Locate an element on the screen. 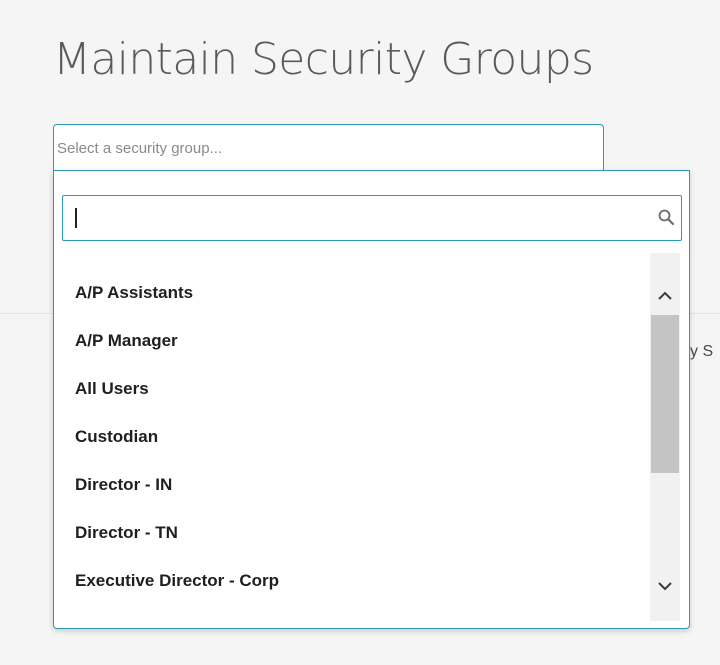 The width and height of the screenshot is (720, 665). scroll-thumb is located at coordinates (665, 394).